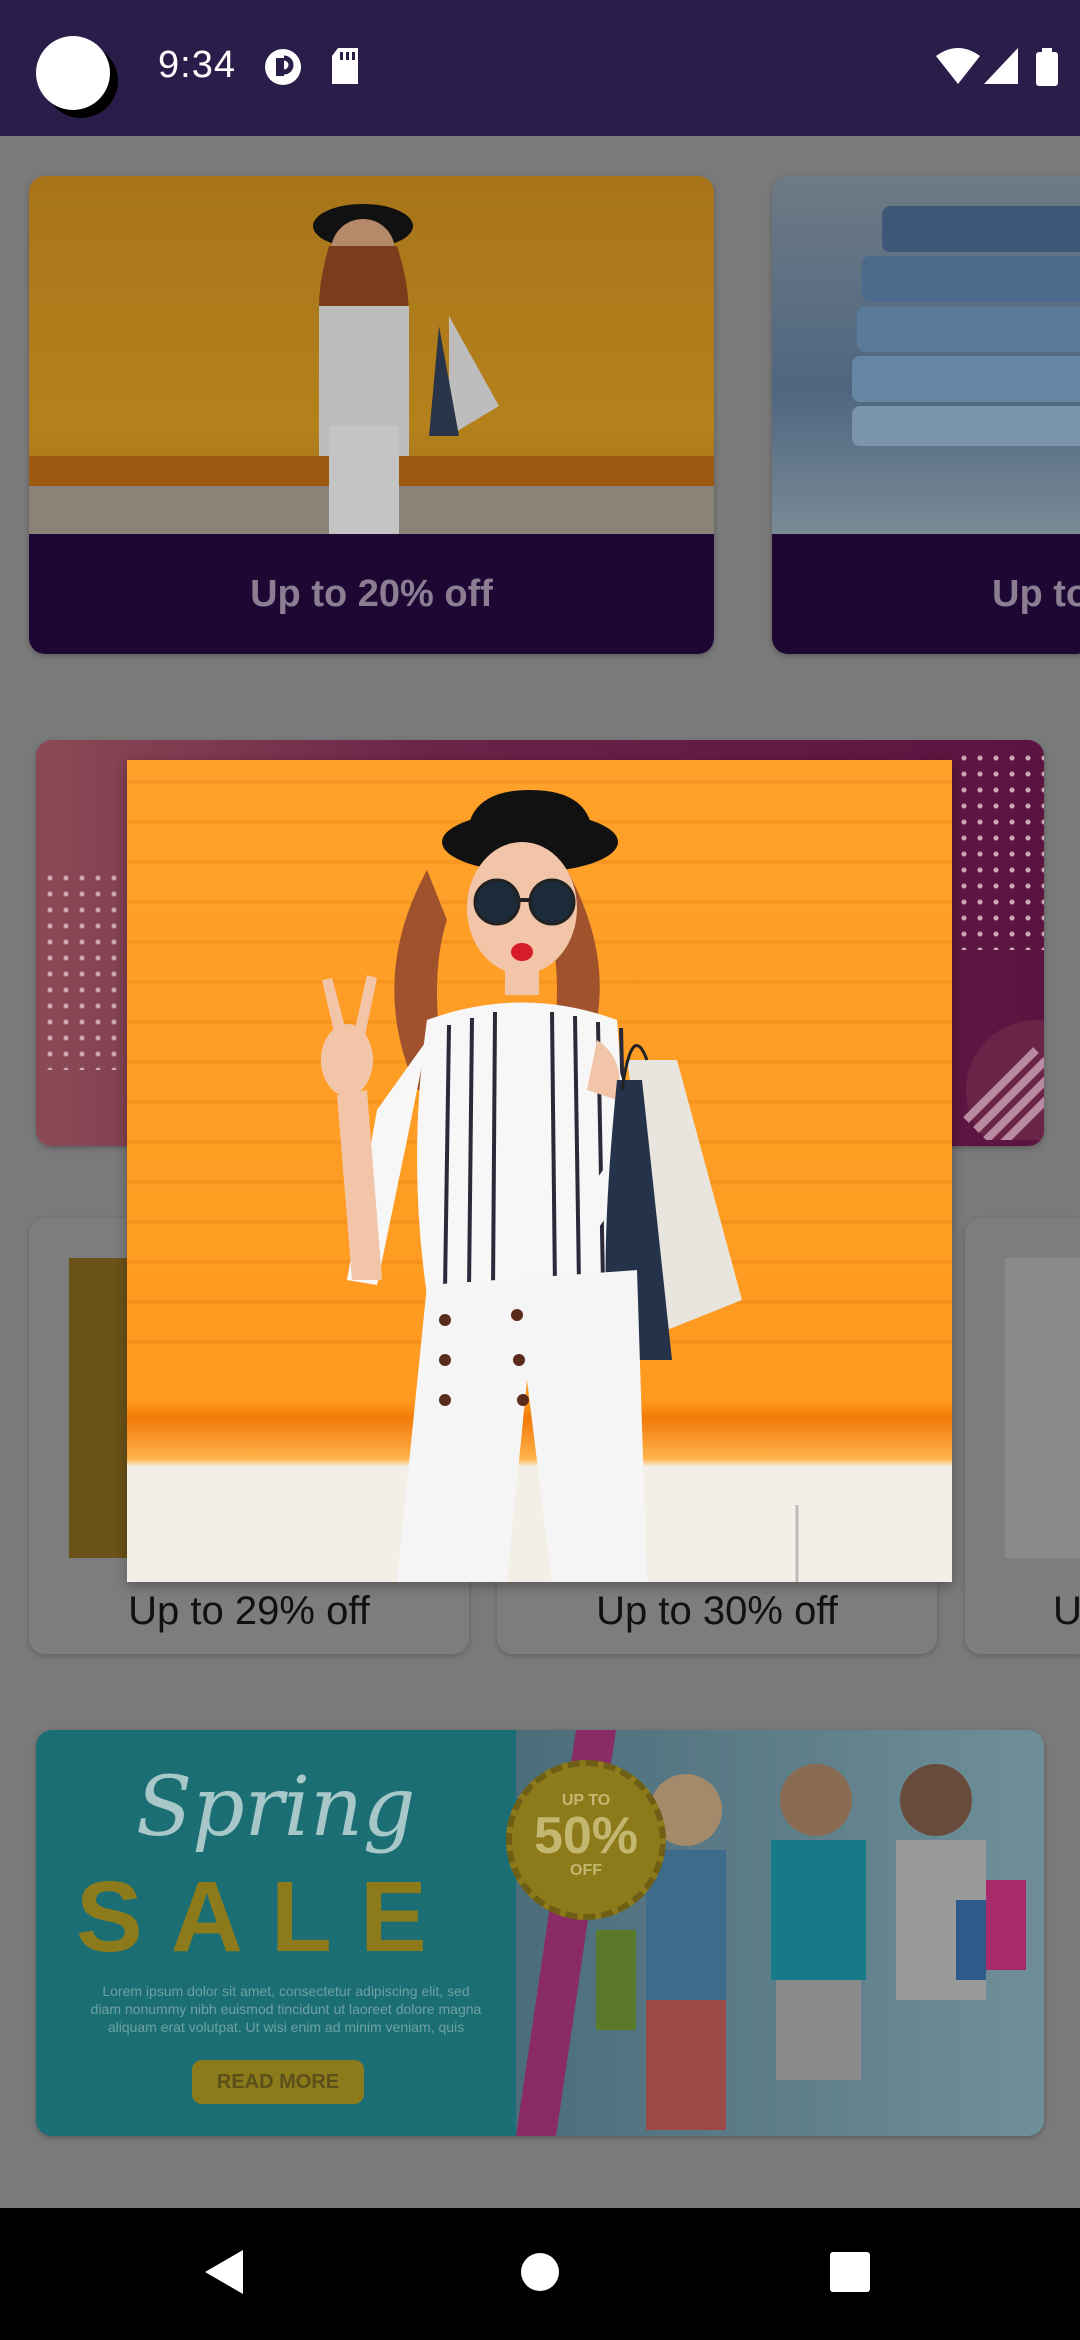 This screenshot has width=1080, height=2340. I want to click on deal-card-2-label: Up to 30% off, so click(717, 1611).